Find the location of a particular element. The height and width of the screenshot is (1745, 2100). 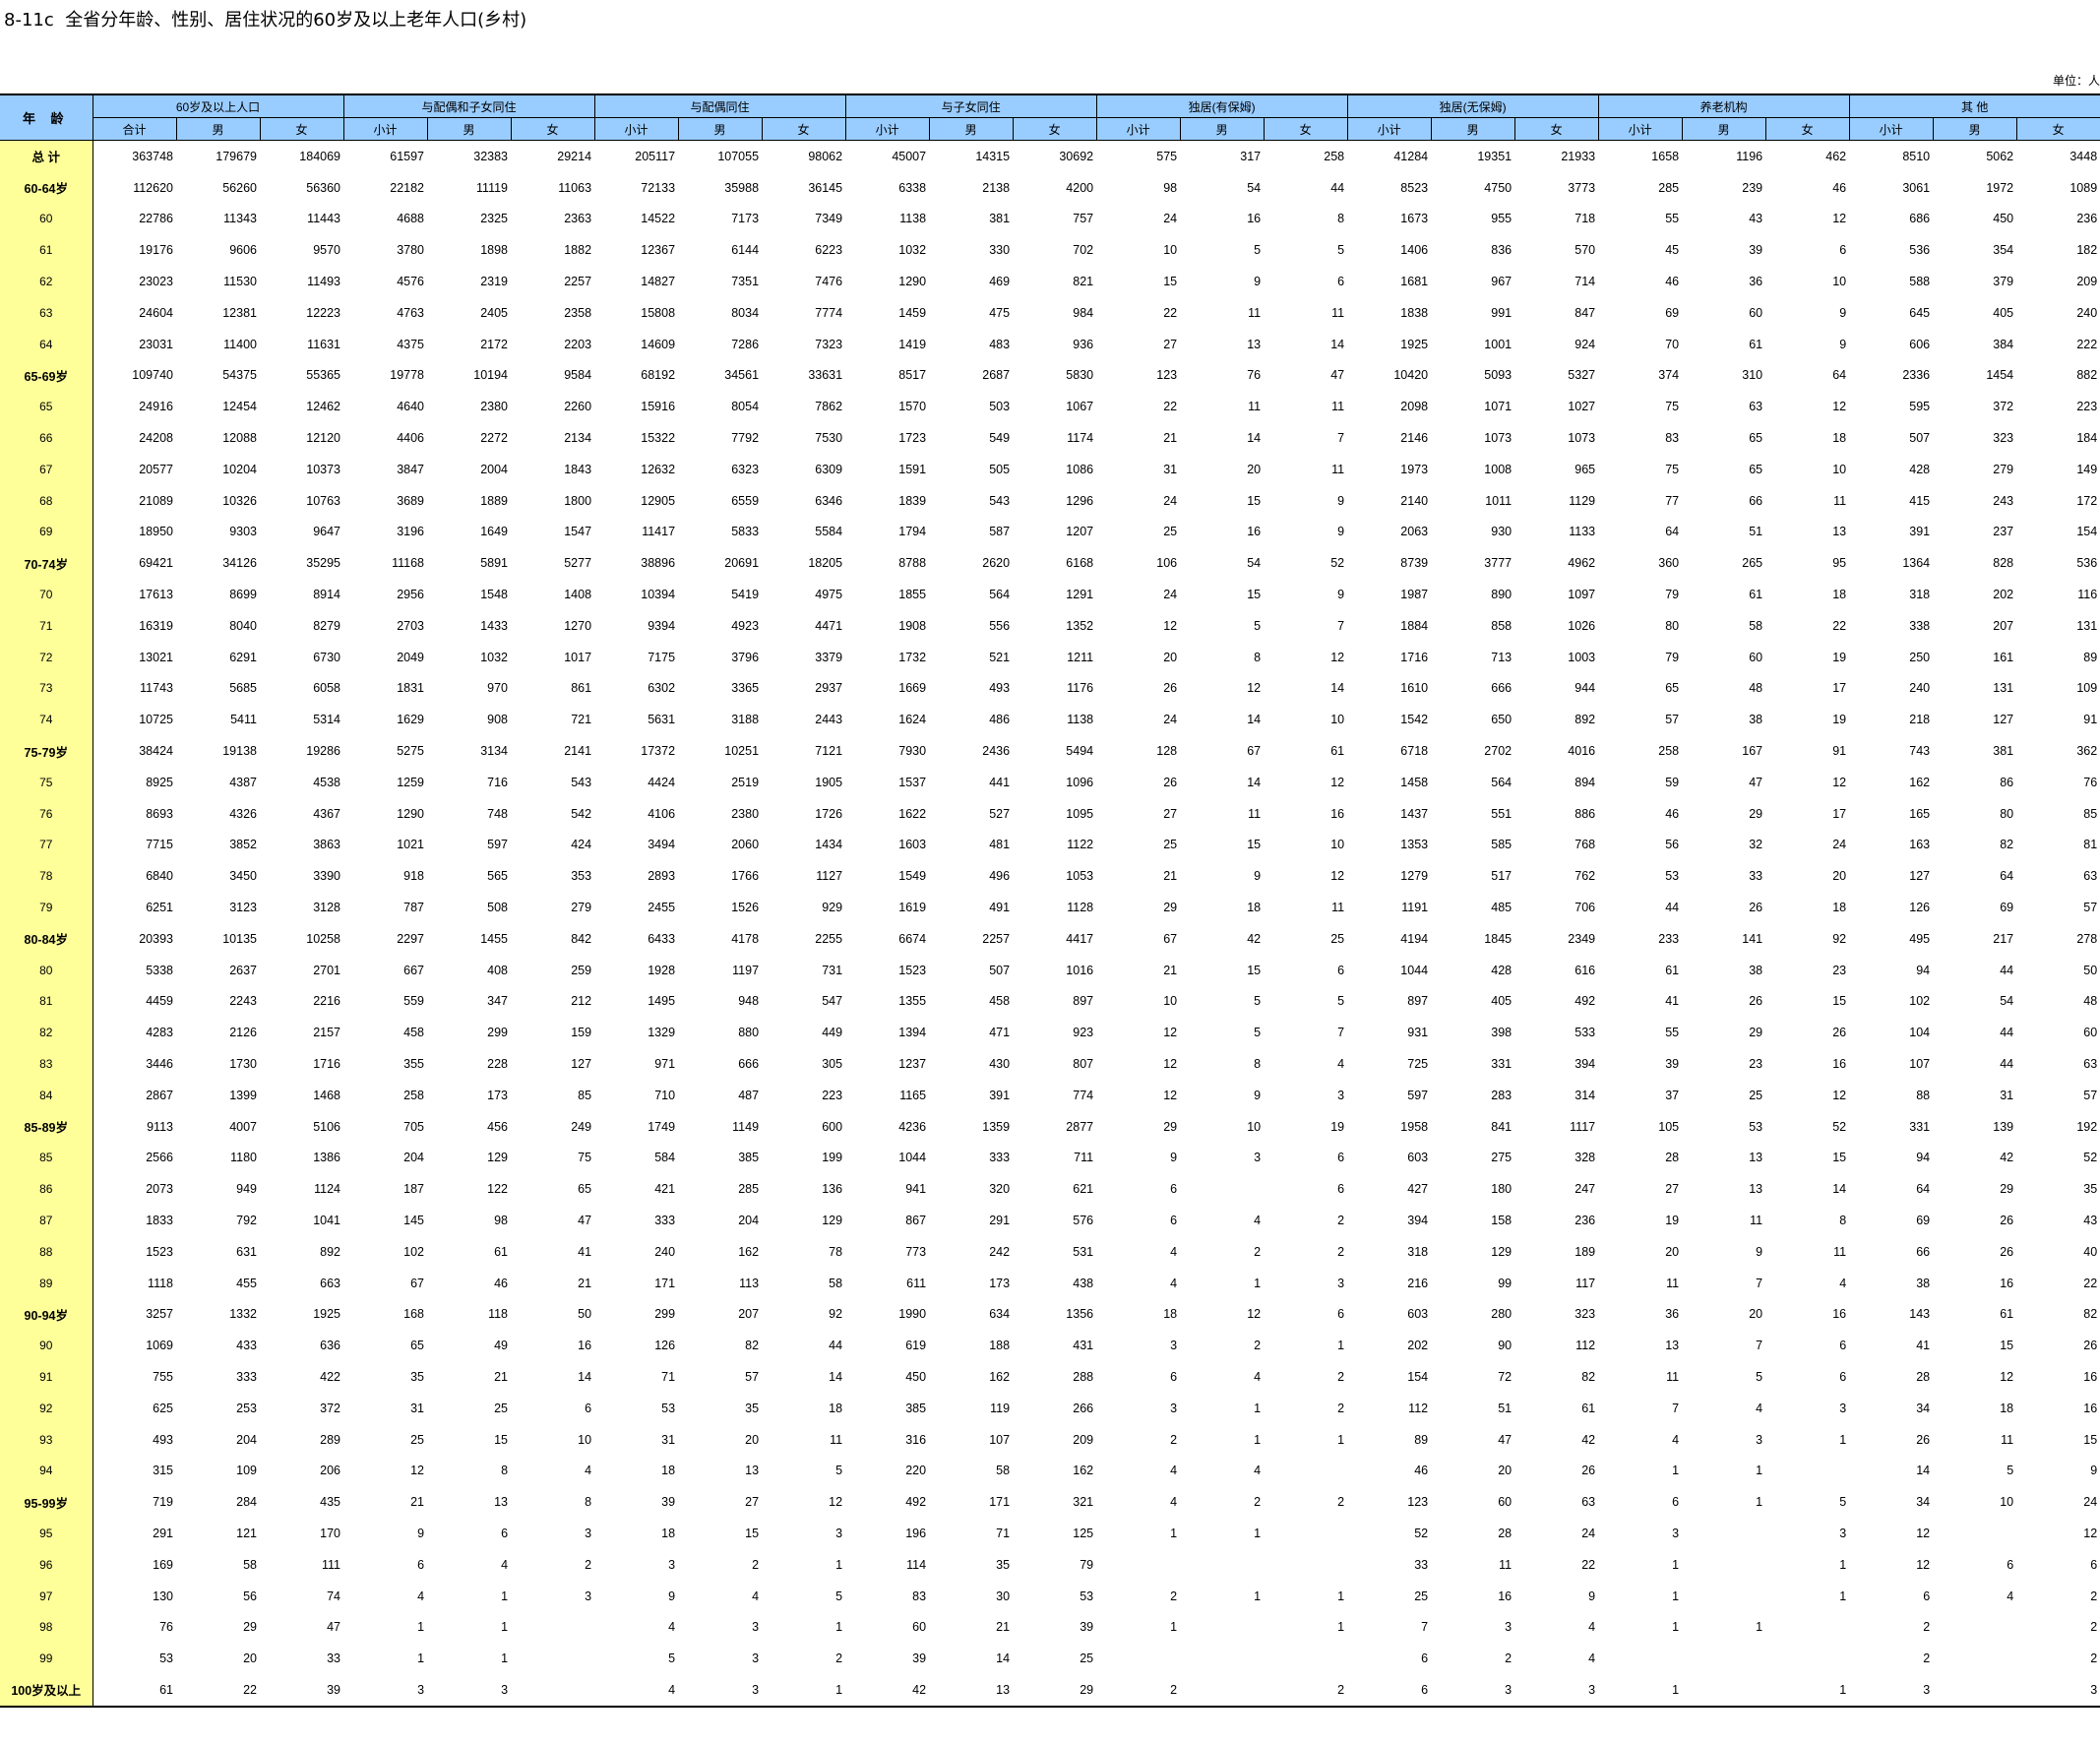

value-cell: 12632 is located at coordinates (658, 469).